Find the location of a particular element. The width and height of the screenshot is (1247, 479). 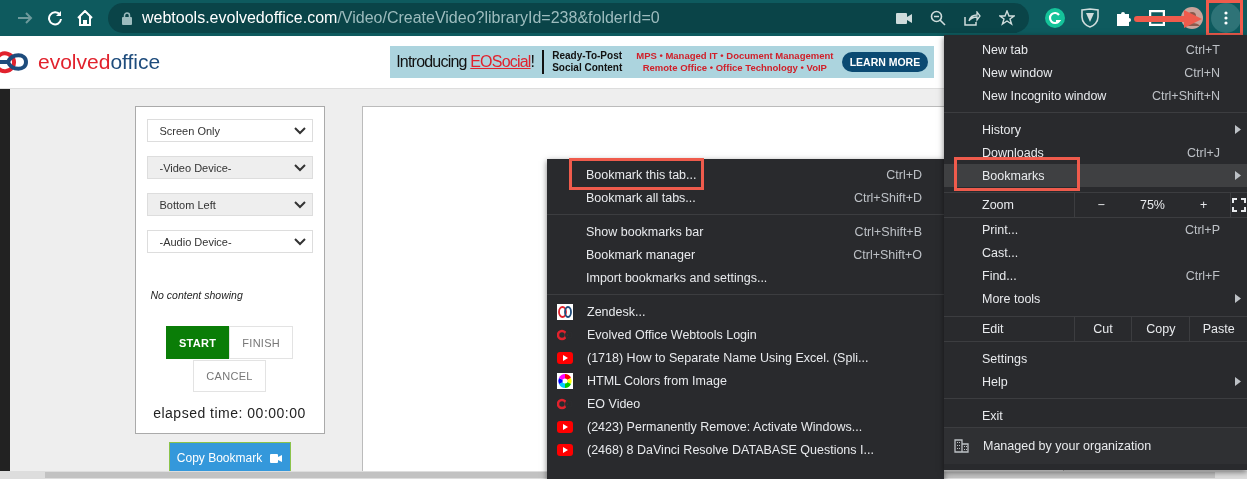

shortcut-text: Ctrl+Shift+B is located at coordinates (888, 231).